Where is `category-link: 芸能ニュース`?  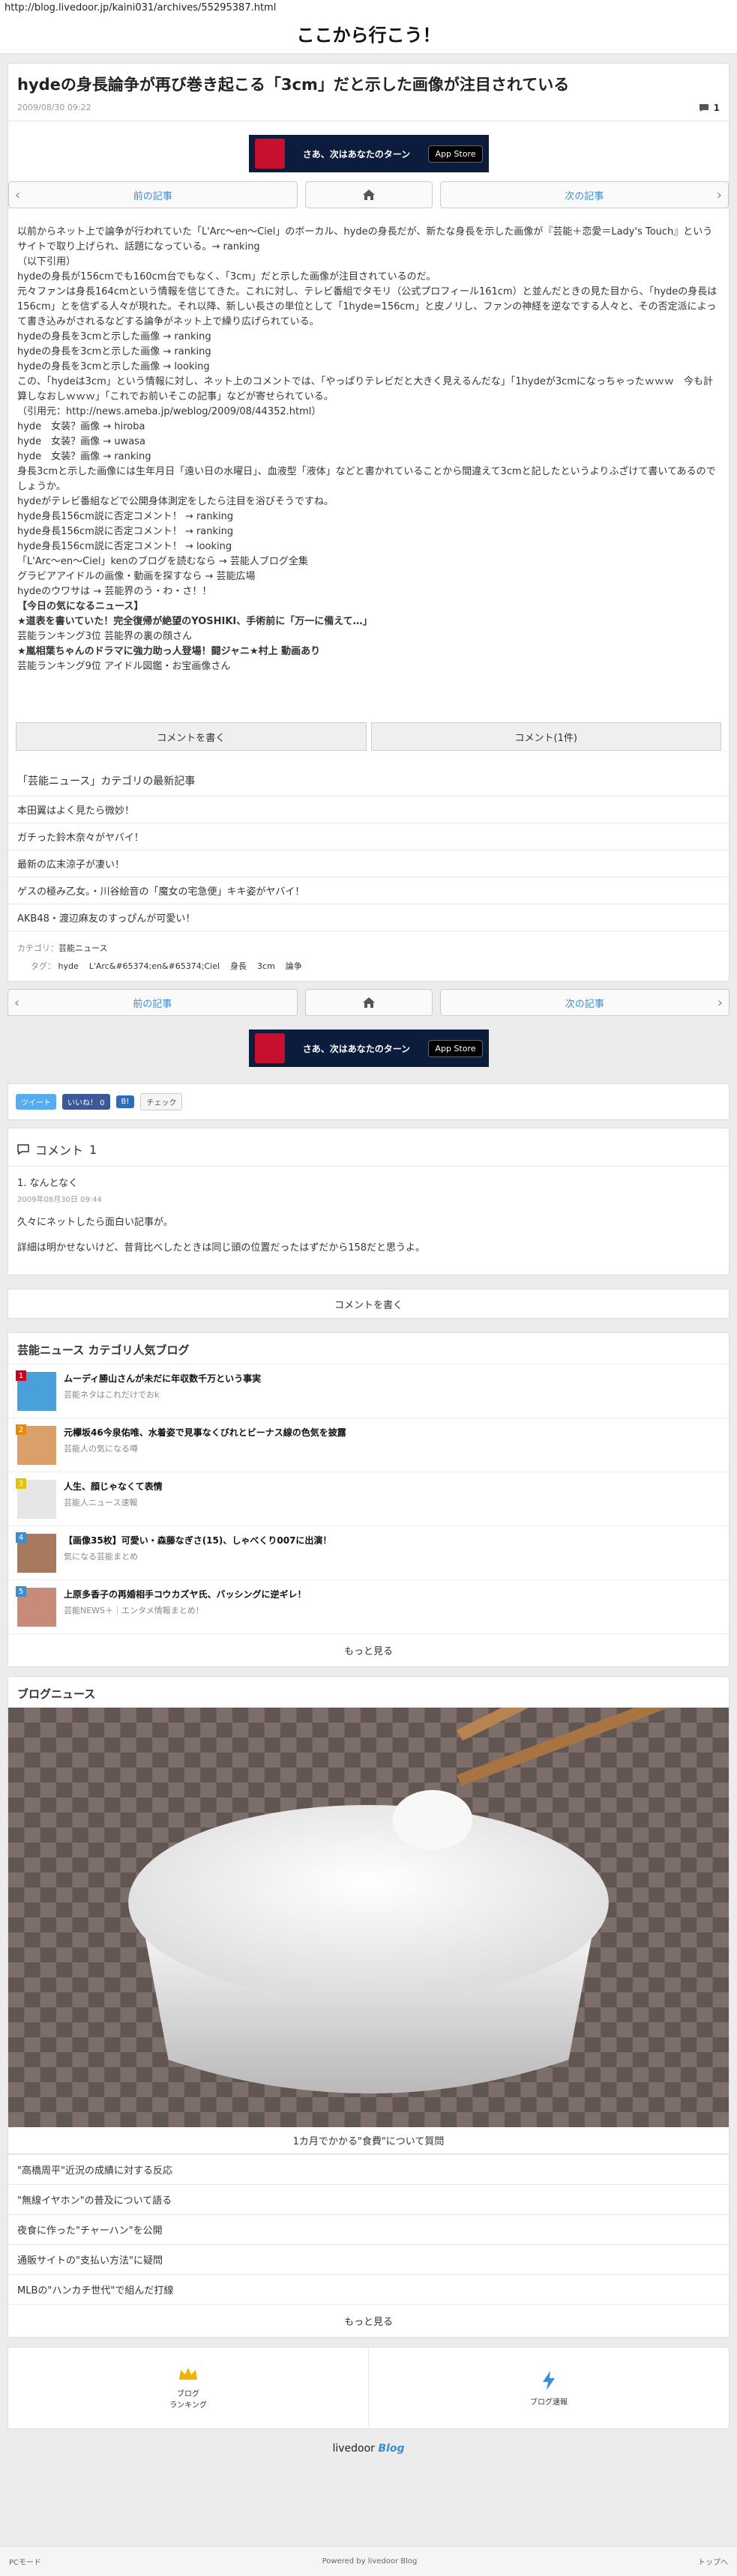
category-link: 芸能ニュース is located at coordinates (82, 948).